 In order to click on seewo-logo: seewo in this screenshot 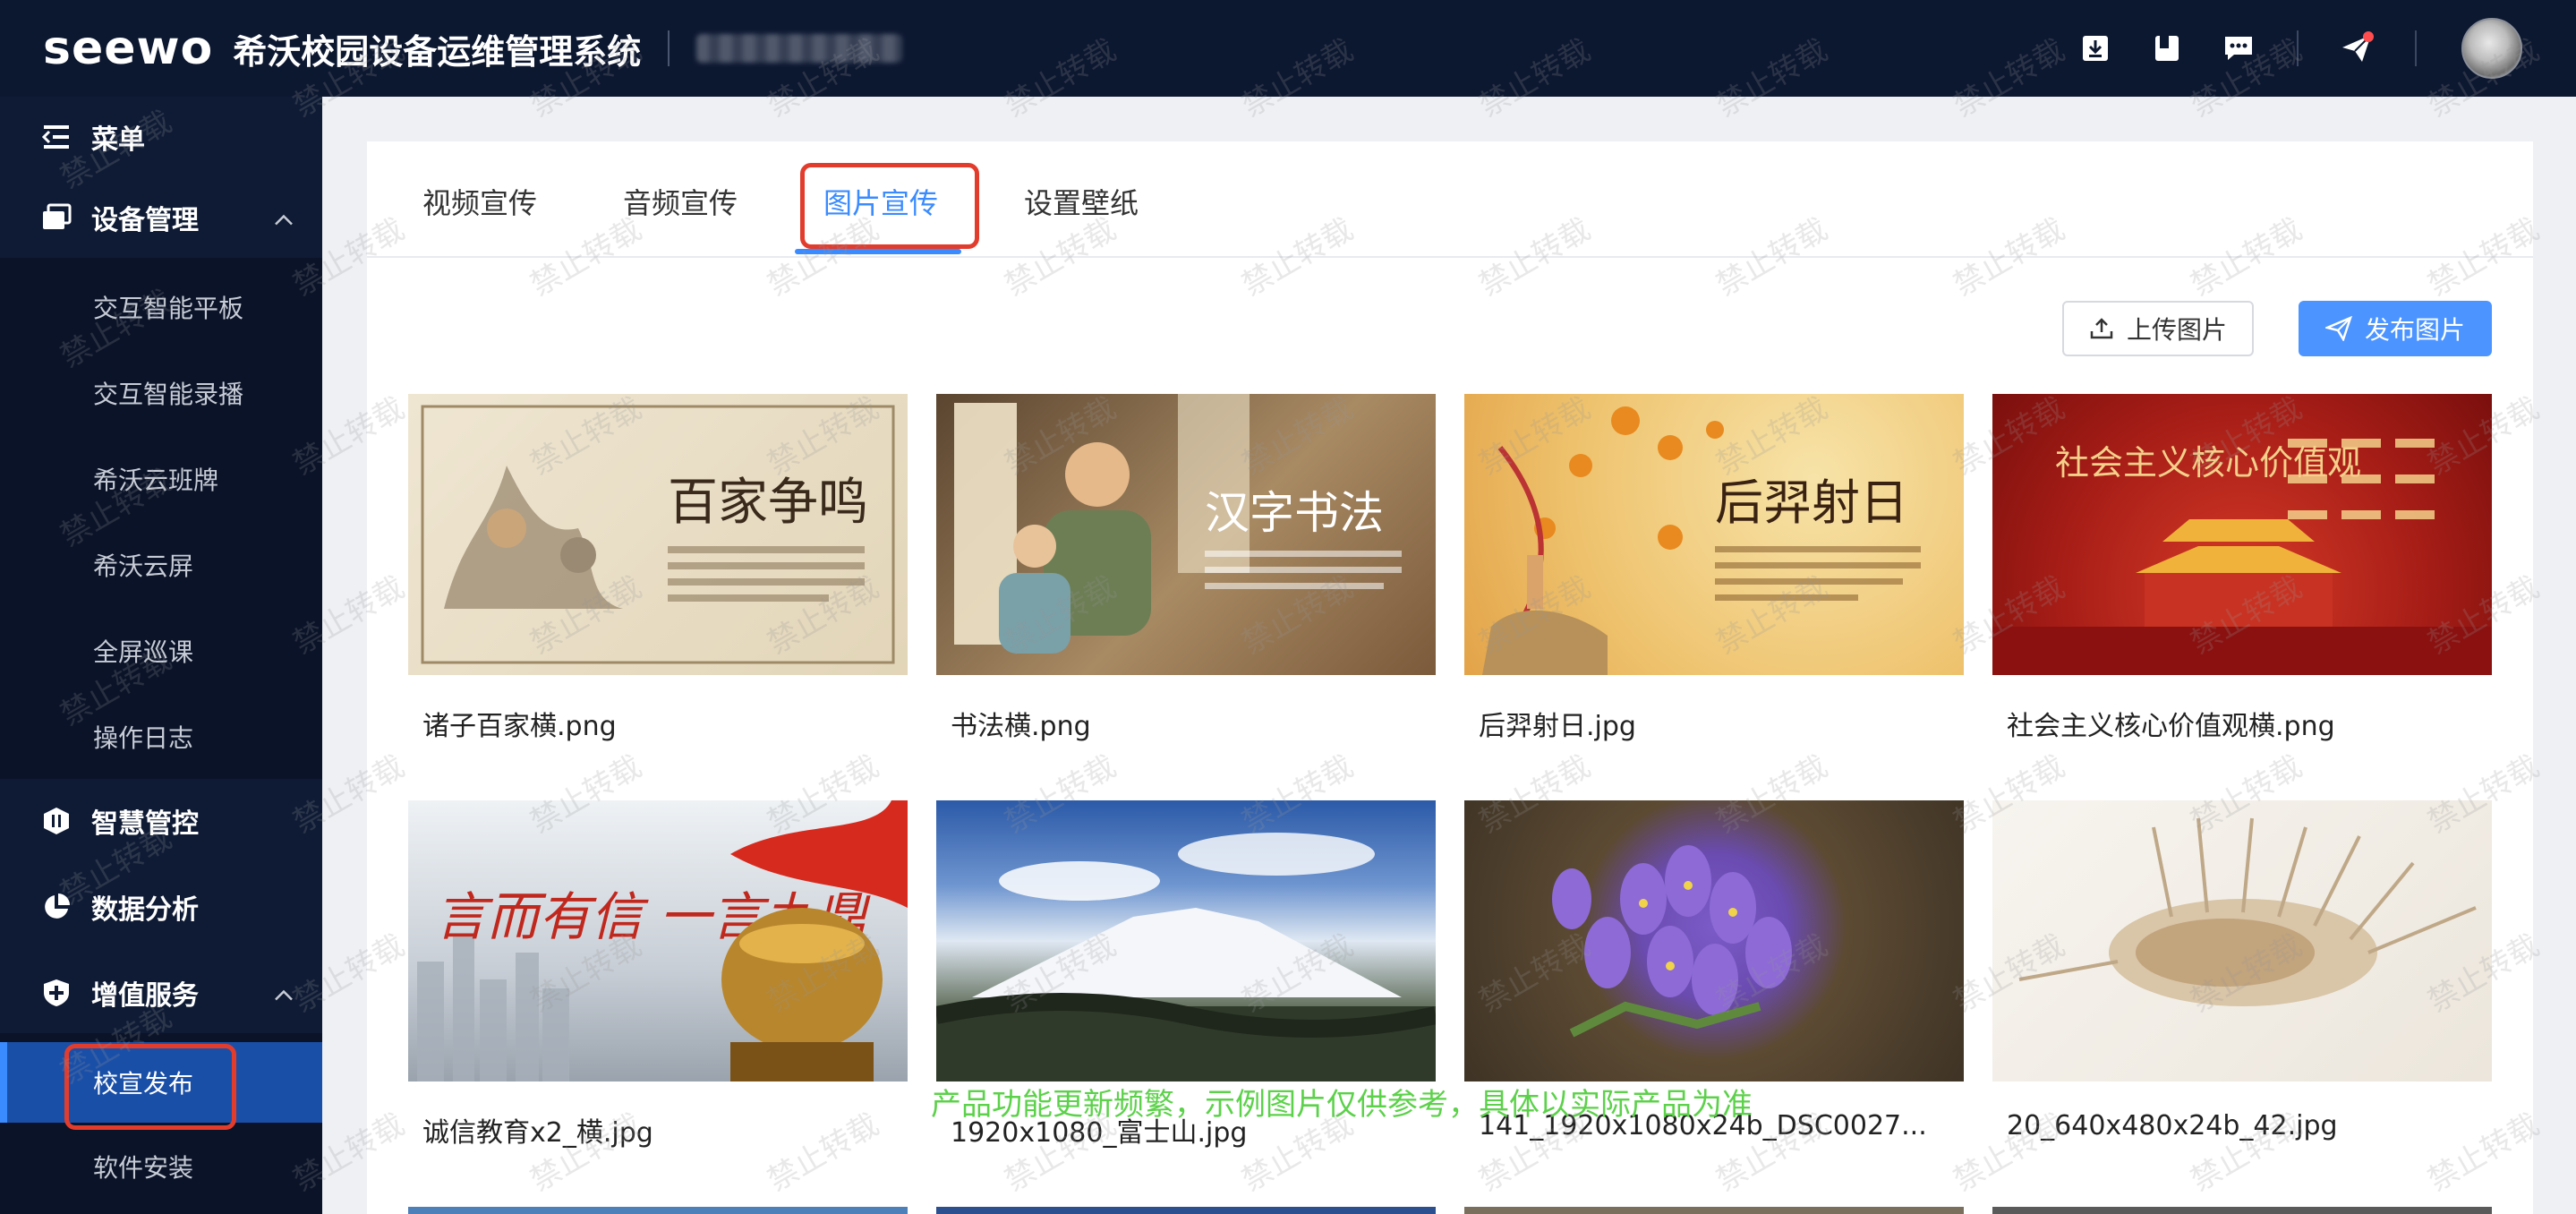, I will do `click(128, 48)`.